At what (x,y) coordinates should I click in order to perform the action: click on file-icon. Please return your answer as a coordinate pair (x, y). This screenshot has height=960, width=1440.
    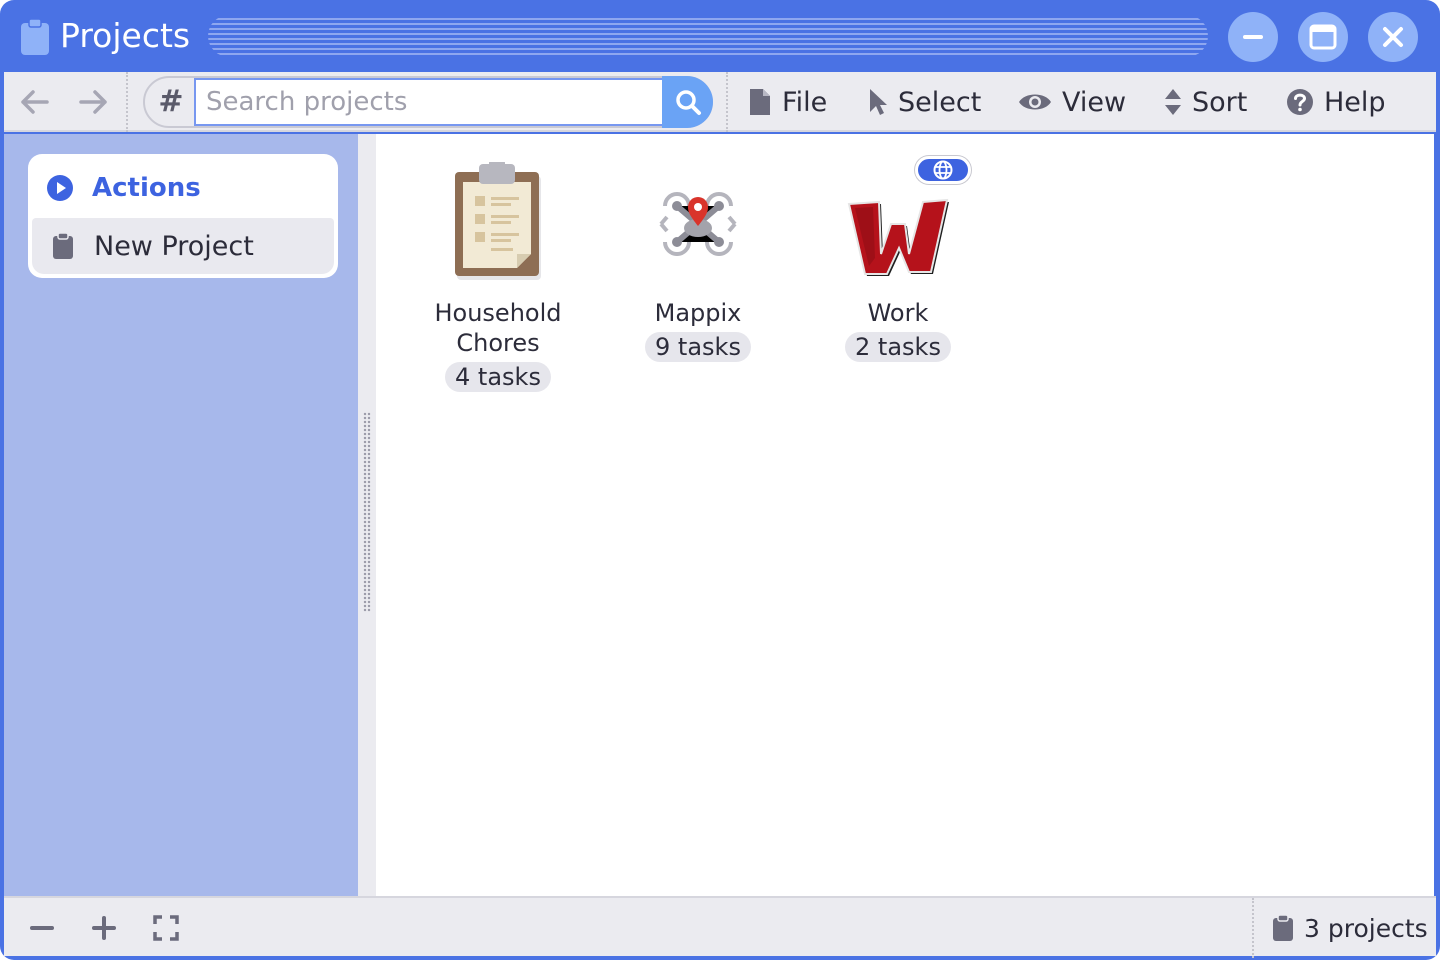
    Looking at the image, I should click on (760, 102).